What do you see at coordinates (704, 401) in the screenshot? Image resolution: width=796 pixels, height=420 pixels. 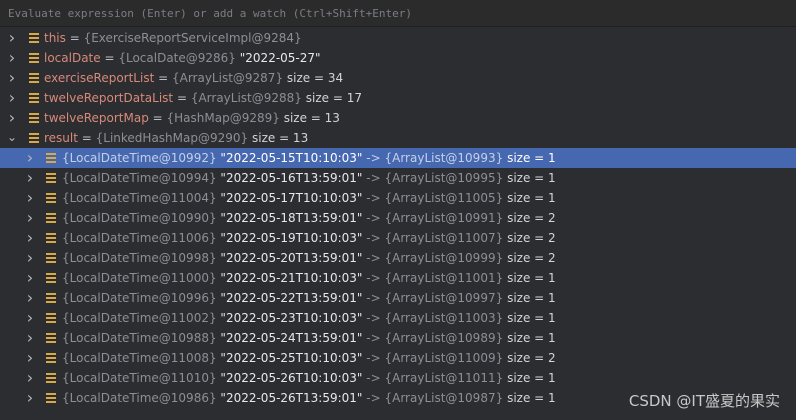 I see `watermark: CSDN @IT盛夏的果实` at bounding box center [704, 401].